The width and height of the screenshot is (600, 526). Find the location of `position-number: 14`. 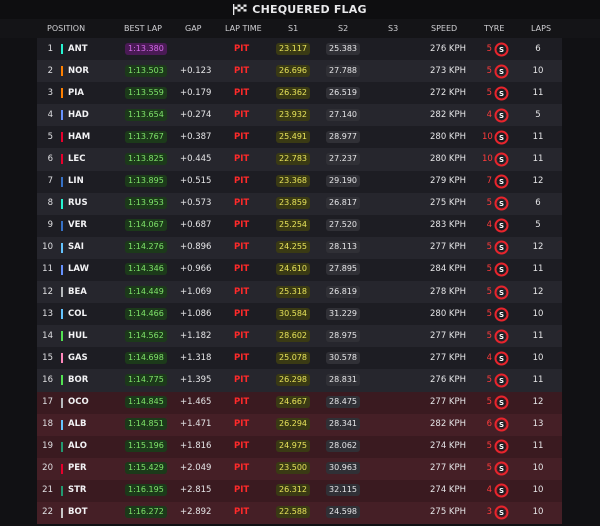

position-number: 14 is located at coordinates (47, 335).